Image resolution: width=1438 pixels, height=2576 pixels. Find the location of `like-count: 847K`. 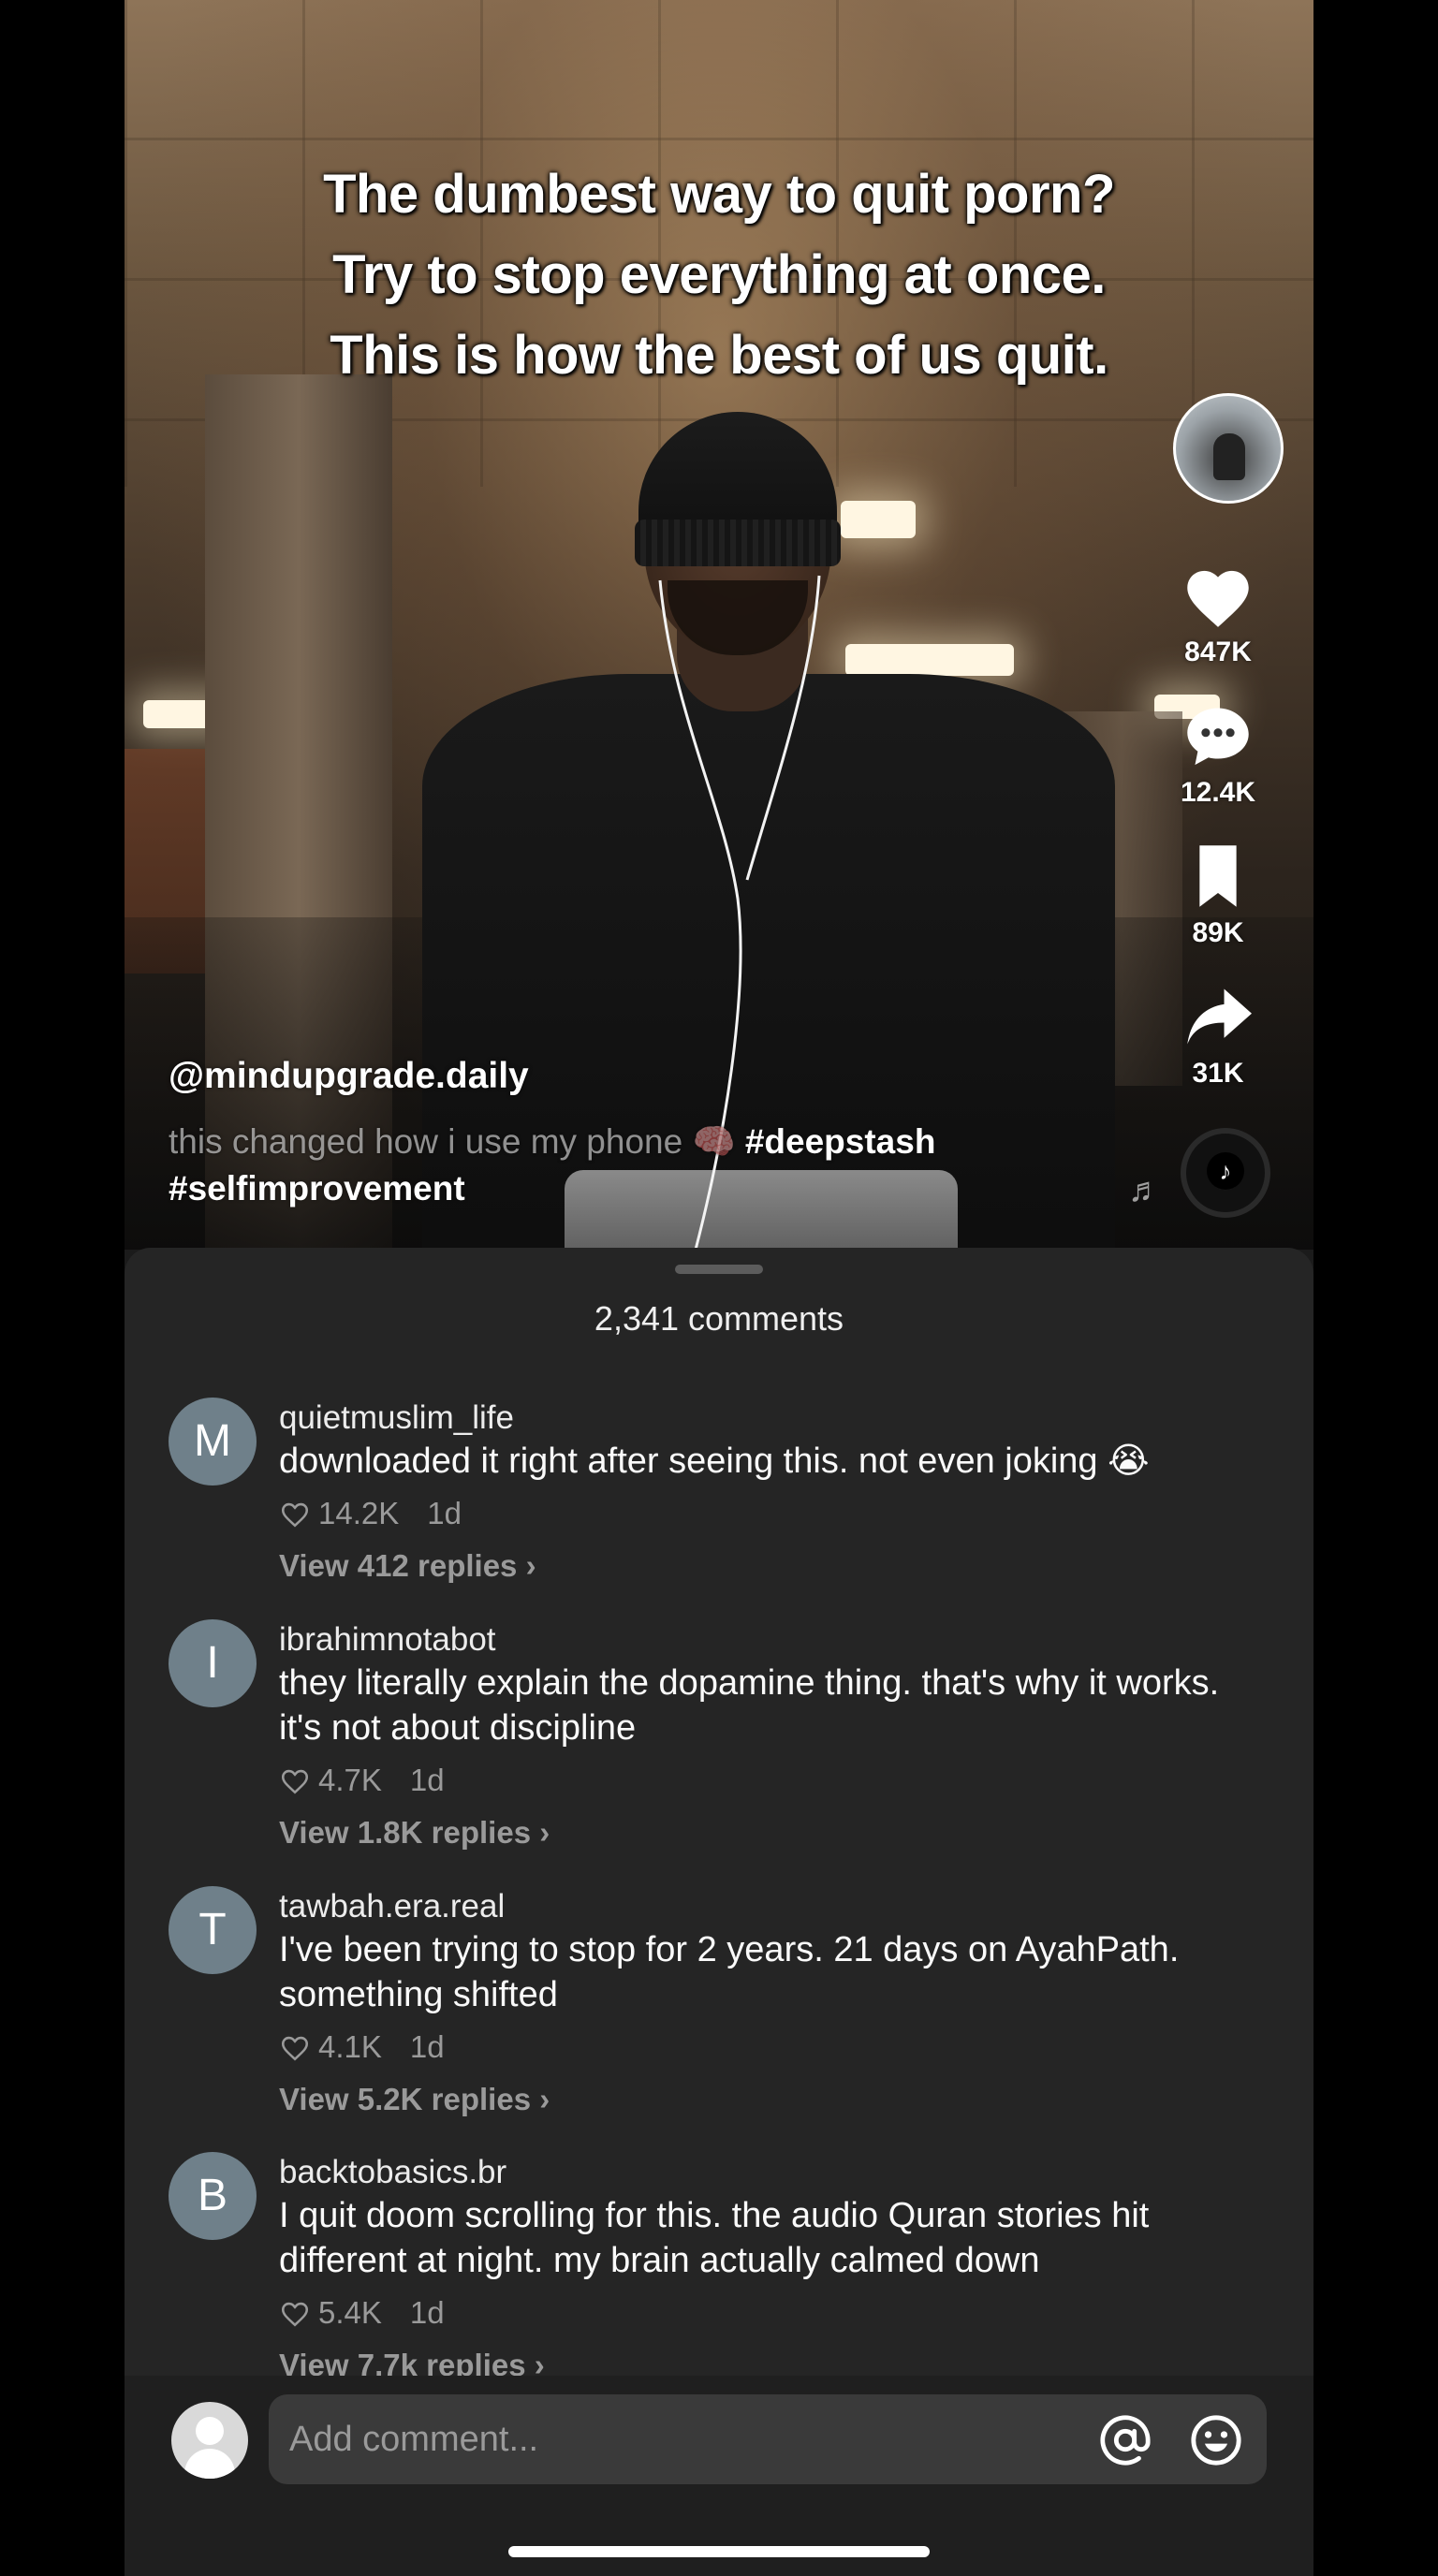

like-count: 847K is located at coordinates (1218, 652).